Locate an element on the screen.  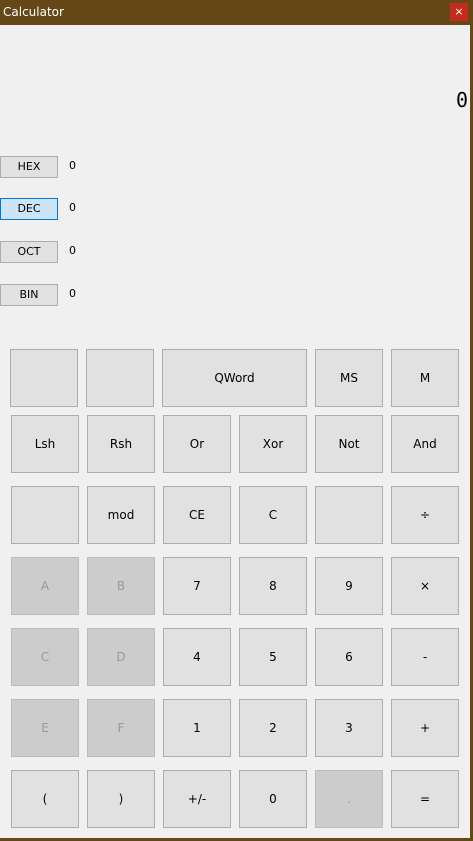
digit-1-button: 1 is located at coordinates (197, 728).